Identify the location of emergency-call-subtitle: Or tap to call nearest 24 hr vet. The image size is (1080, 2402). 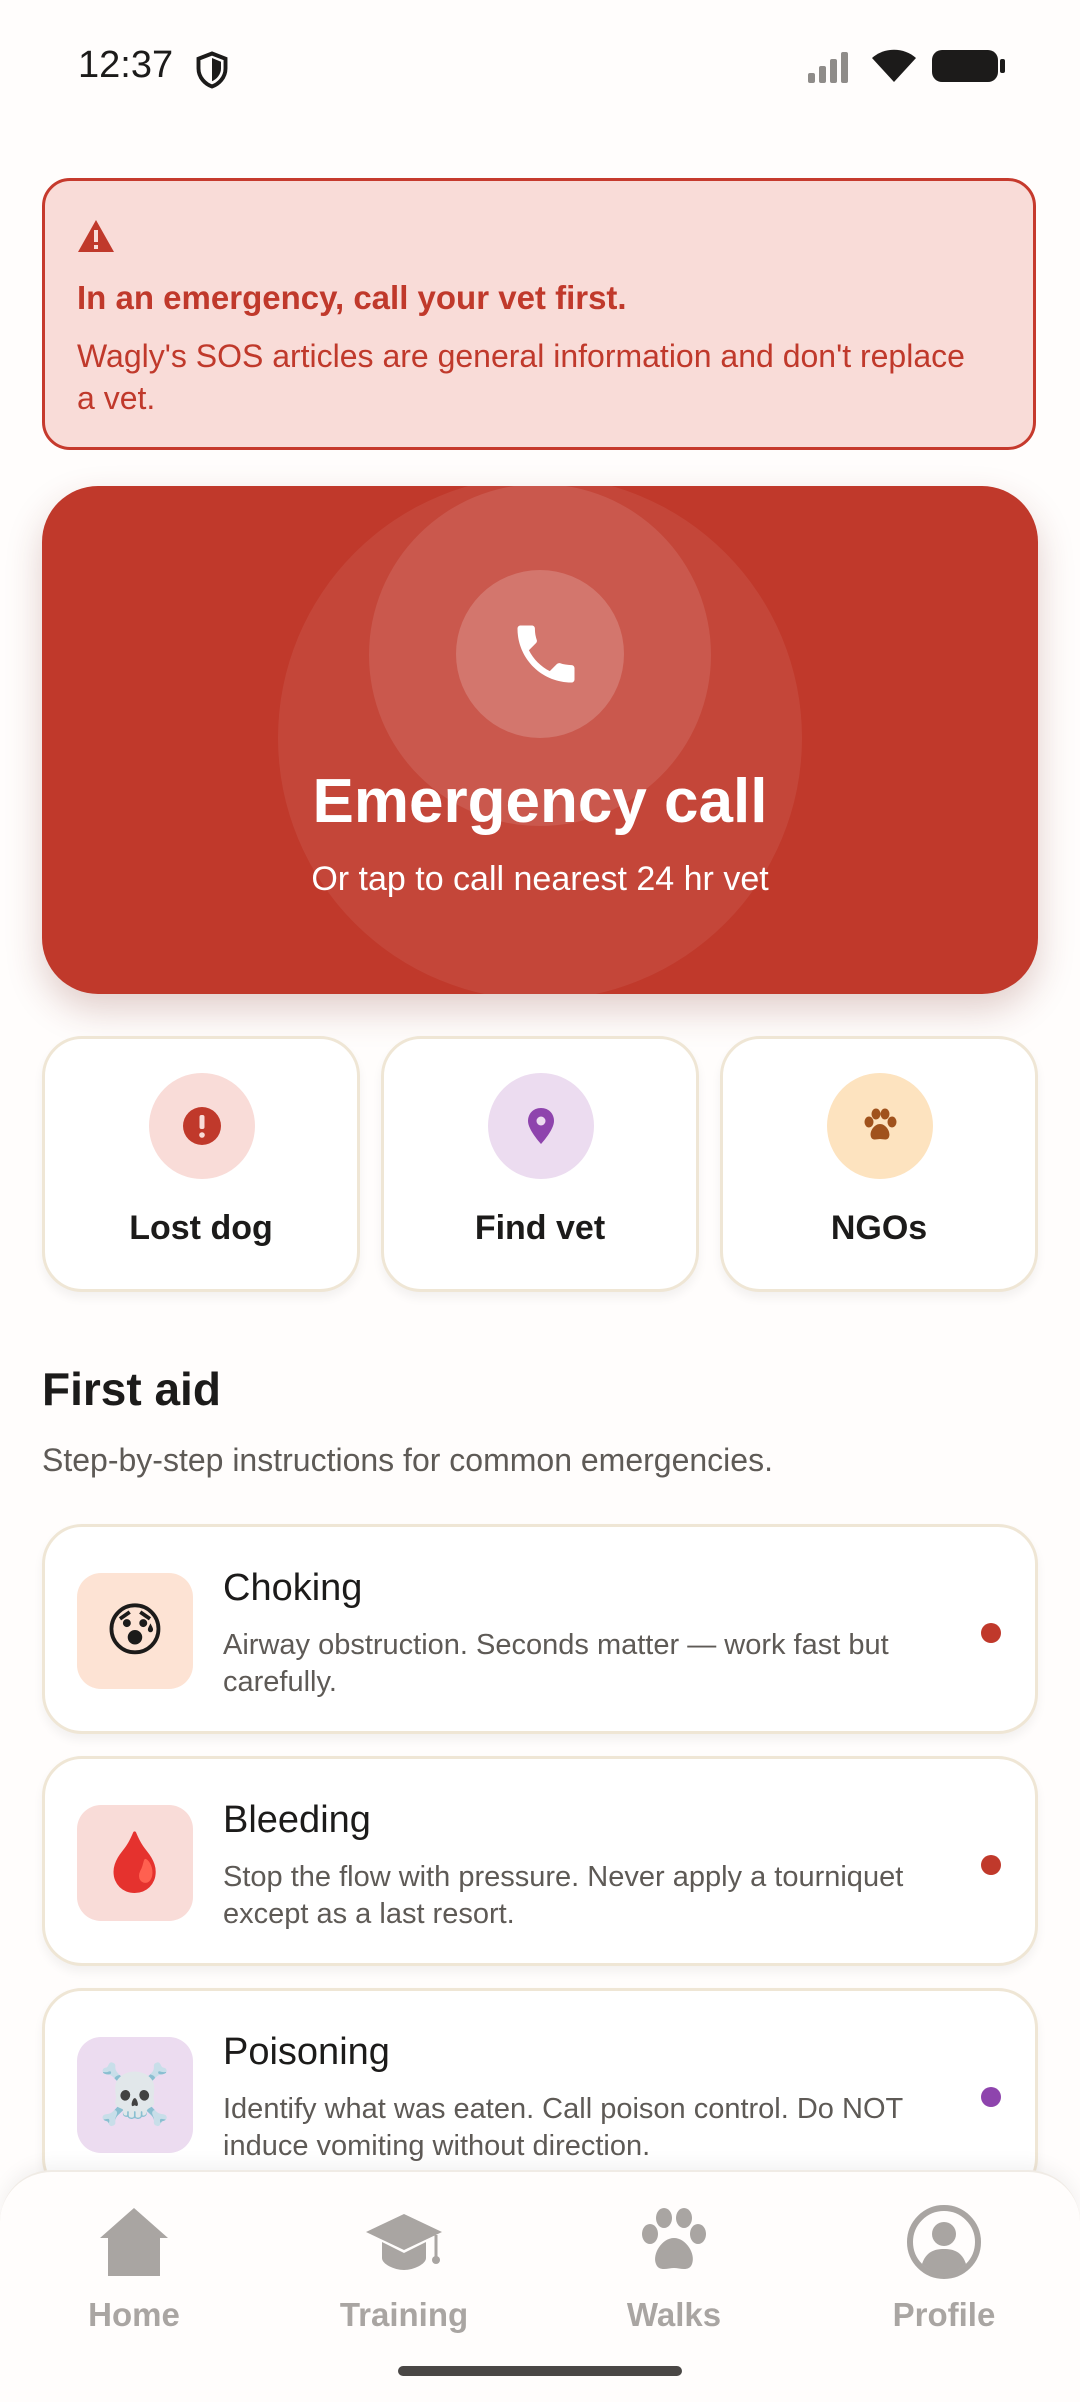
(540, 879).